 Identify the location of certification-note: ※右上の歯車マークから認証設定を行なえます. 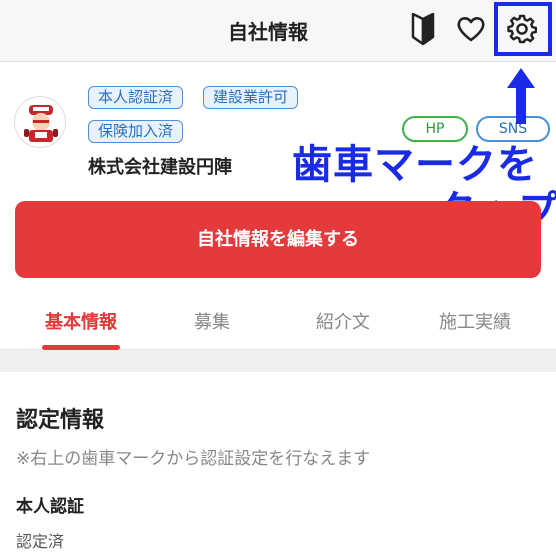
(193, 459).